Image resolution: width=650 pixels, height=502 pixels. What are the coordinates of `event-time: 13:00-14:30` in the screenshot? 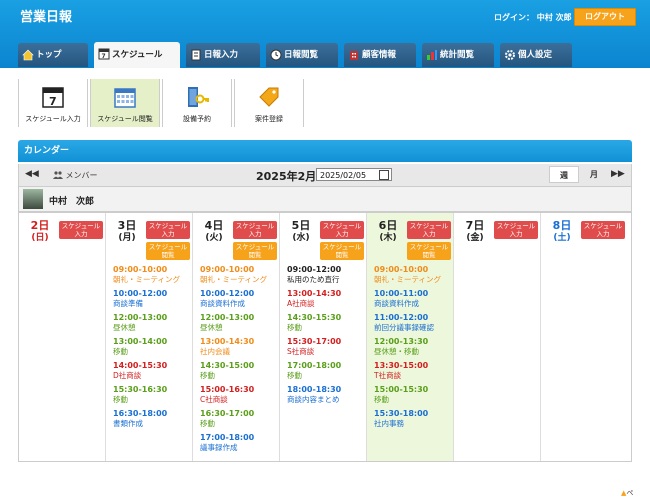 It's located at (314, 293).